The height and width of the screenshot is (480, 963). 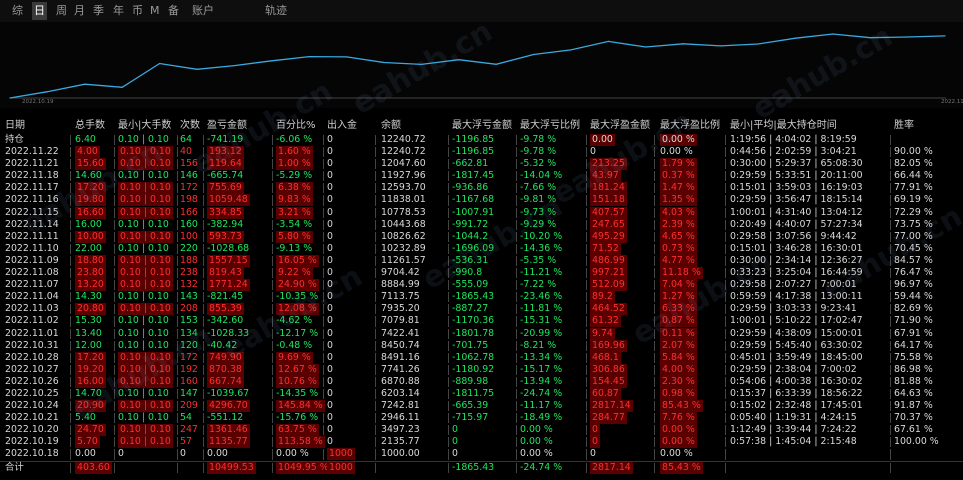 What do you see at coordinates (608, 309) in the screenshot?
I see `cell: 464.52` at bounding box center [608, 309].